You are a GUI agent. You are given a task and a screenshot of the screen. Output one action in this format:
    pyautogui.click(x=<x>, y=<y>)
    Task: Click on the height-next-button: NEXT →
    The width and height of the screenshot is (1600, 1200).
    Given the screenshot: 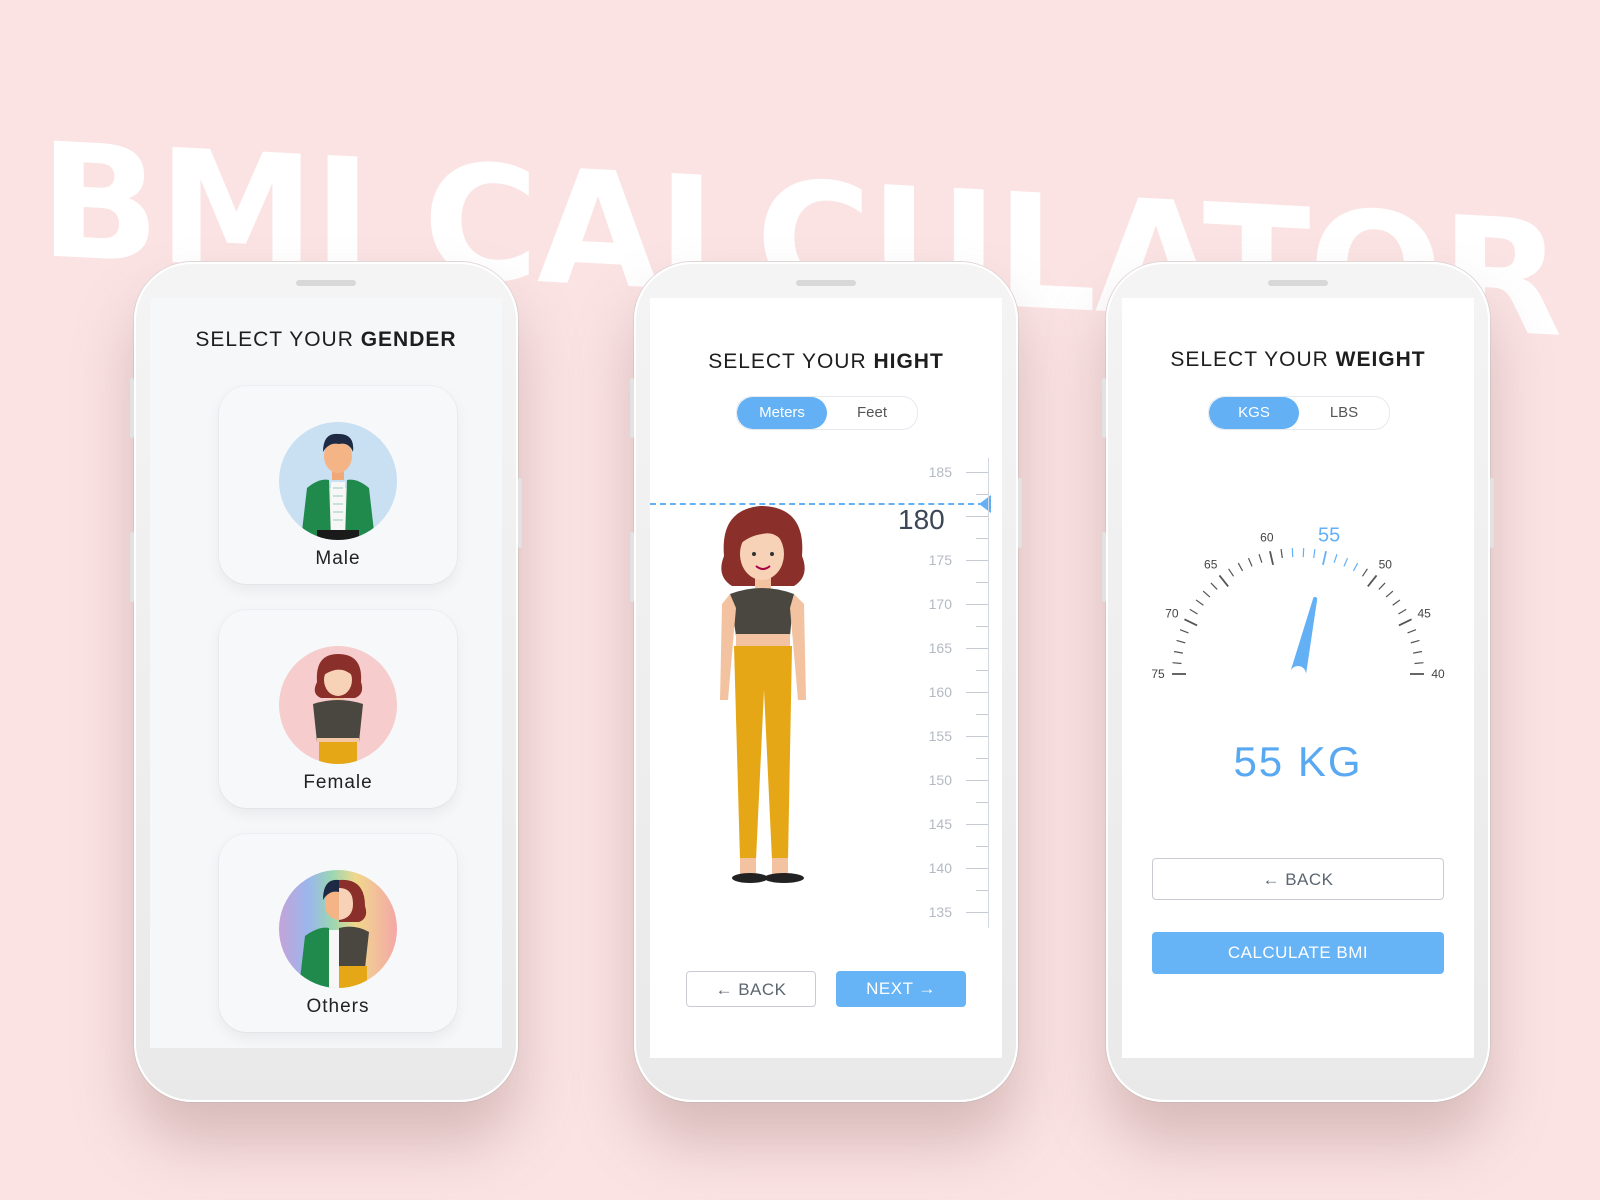 What is the action you would take?
    pyautogui.click(x=901, y=989)
    